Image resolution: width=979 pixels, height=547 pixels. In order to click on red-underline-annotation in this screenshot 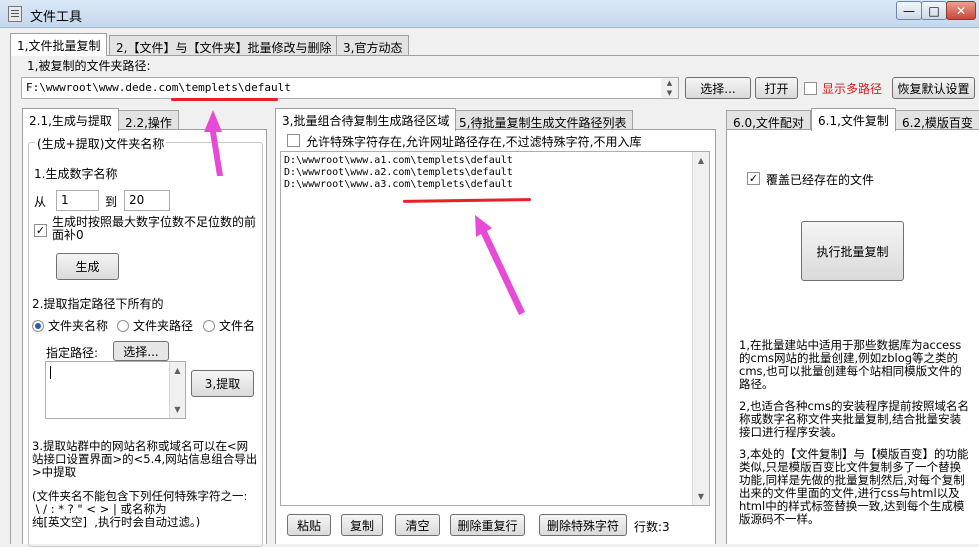, I will do `click(224, 99)`.